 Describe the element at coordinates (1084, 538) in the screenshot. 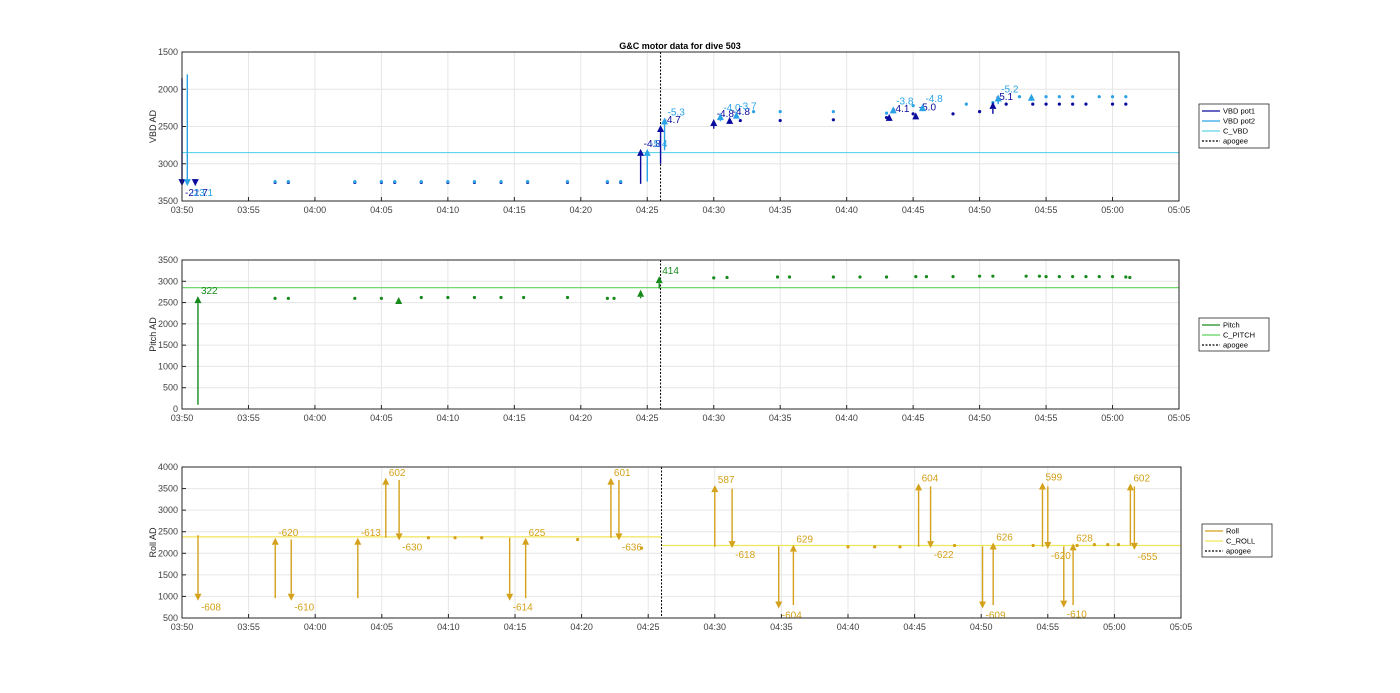

I see `move-value-label: 628` at that location.